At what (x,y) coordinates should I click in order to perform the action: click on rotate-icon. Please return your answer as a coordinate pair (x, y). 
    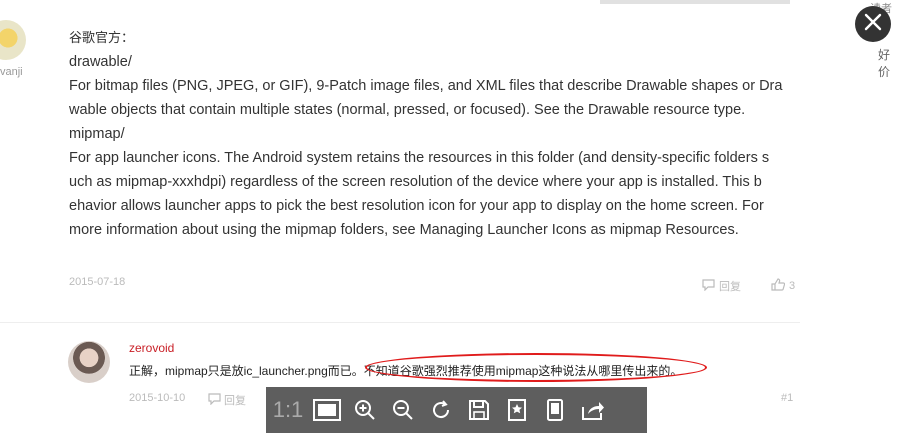
    Looking at the image, I should click on (441, 410).